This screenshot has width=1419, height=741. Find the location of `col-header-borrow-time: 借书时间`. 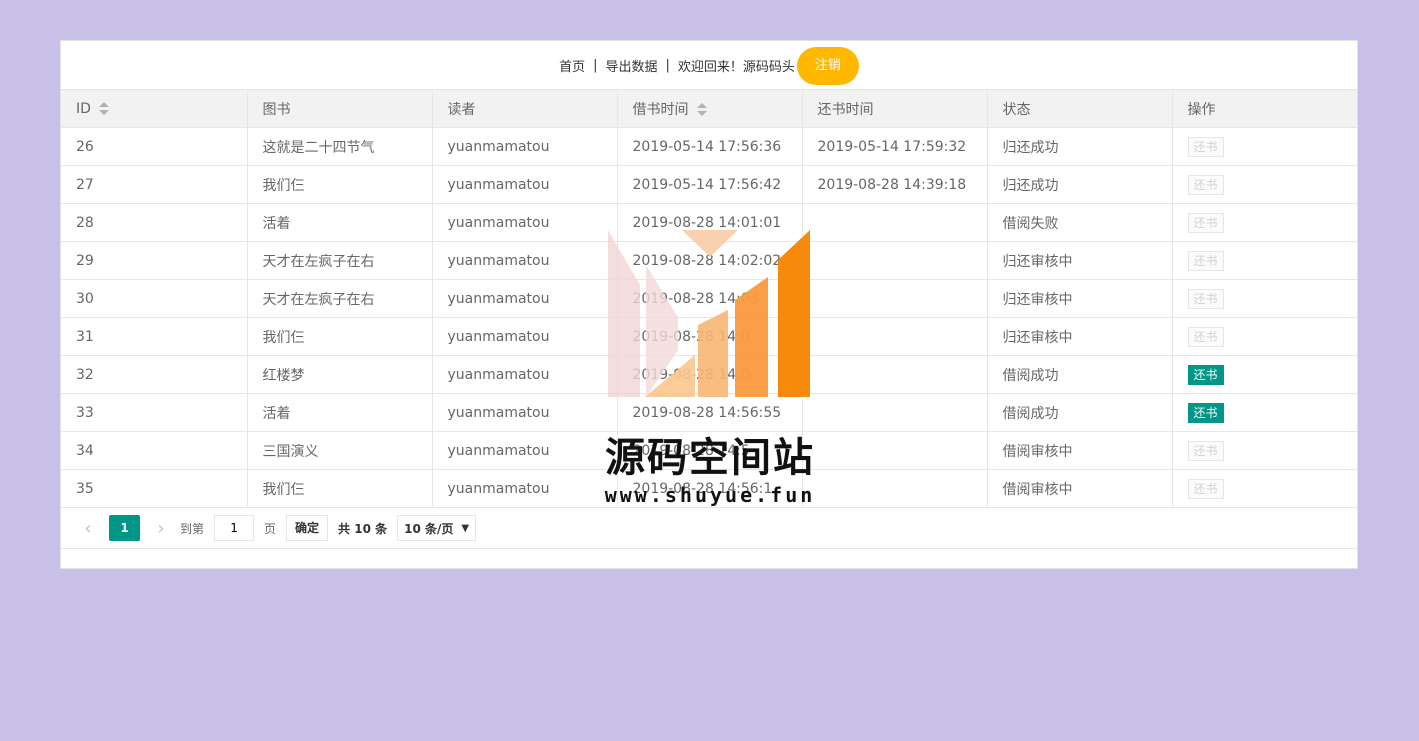

col-header-borrow-time: 借书时间 is located at coordinates (709, 108).